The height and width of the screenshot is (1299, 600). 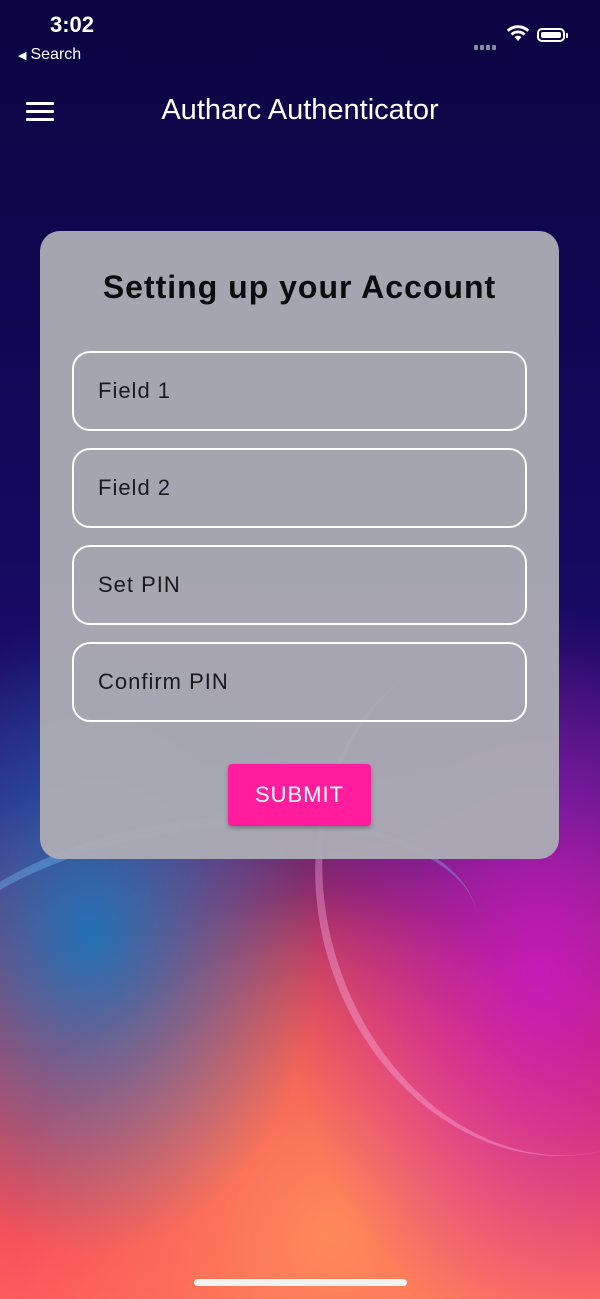 I want to click on field-1-input, so click(x=299, y=391).